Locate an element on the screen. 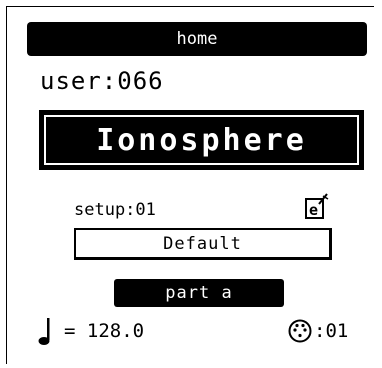  preset-name: Ionosphere is located at coordinates (201, 140).